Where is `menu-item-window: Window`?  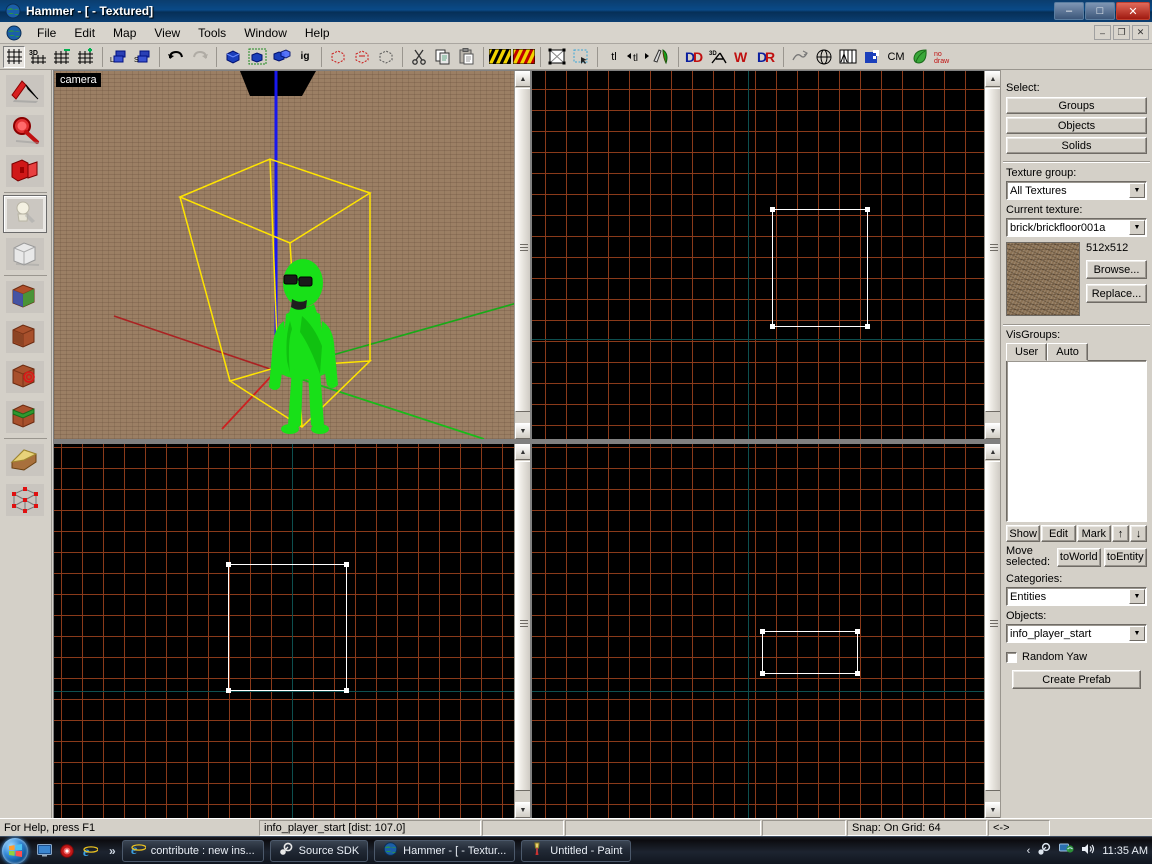
menu-item-window: Window is located at coordinates (265, 33).